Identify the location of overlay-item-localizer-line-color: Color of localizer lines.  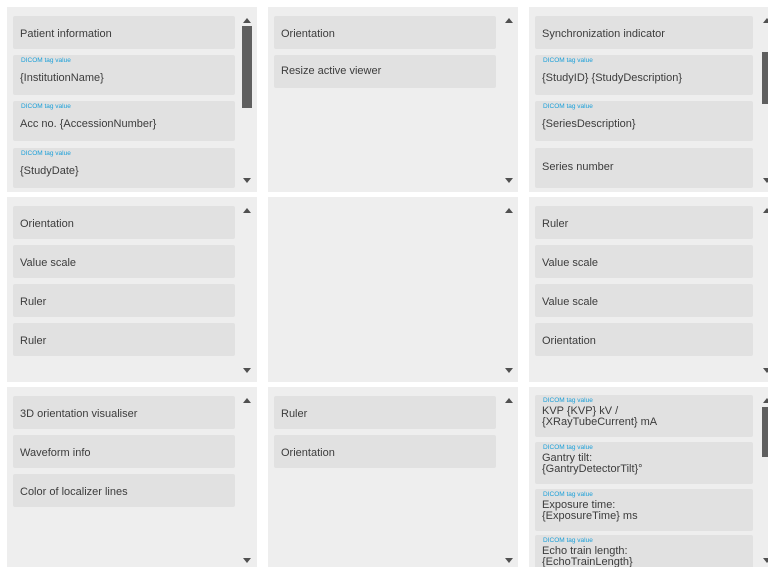
(124, 490).